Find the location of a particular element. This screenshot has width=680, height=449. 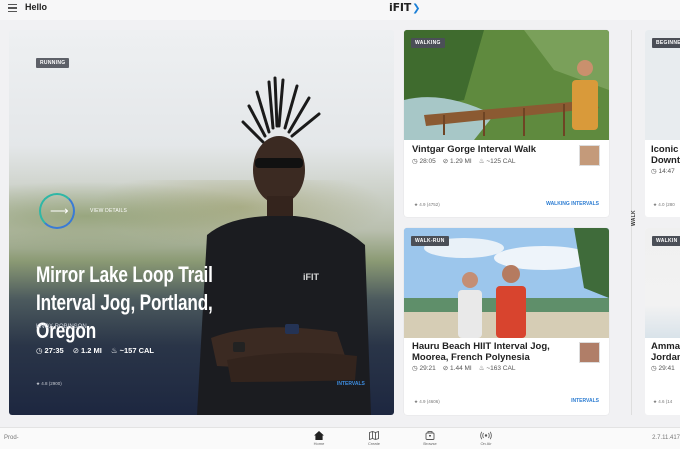

distance-stat: ⊘ 1.2 MI is located at coordinates (87, 350).